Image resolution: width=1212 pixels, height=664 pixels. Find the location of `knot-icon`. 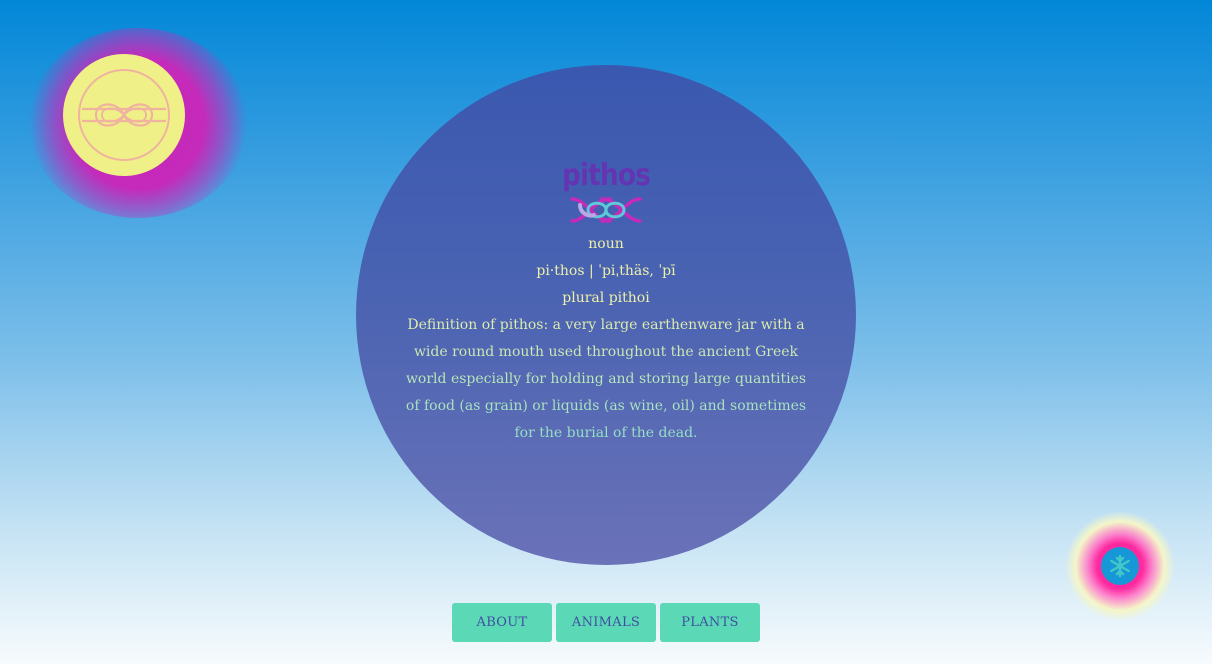

knot-icon is located at coordinates (124, 115).